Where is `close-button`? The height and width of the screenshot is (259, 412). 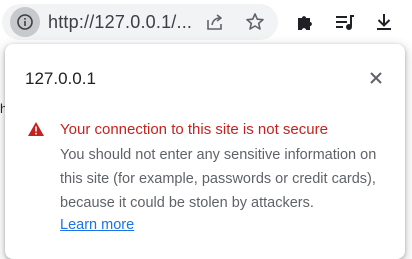
close-button is located at coordinates (376, 78).